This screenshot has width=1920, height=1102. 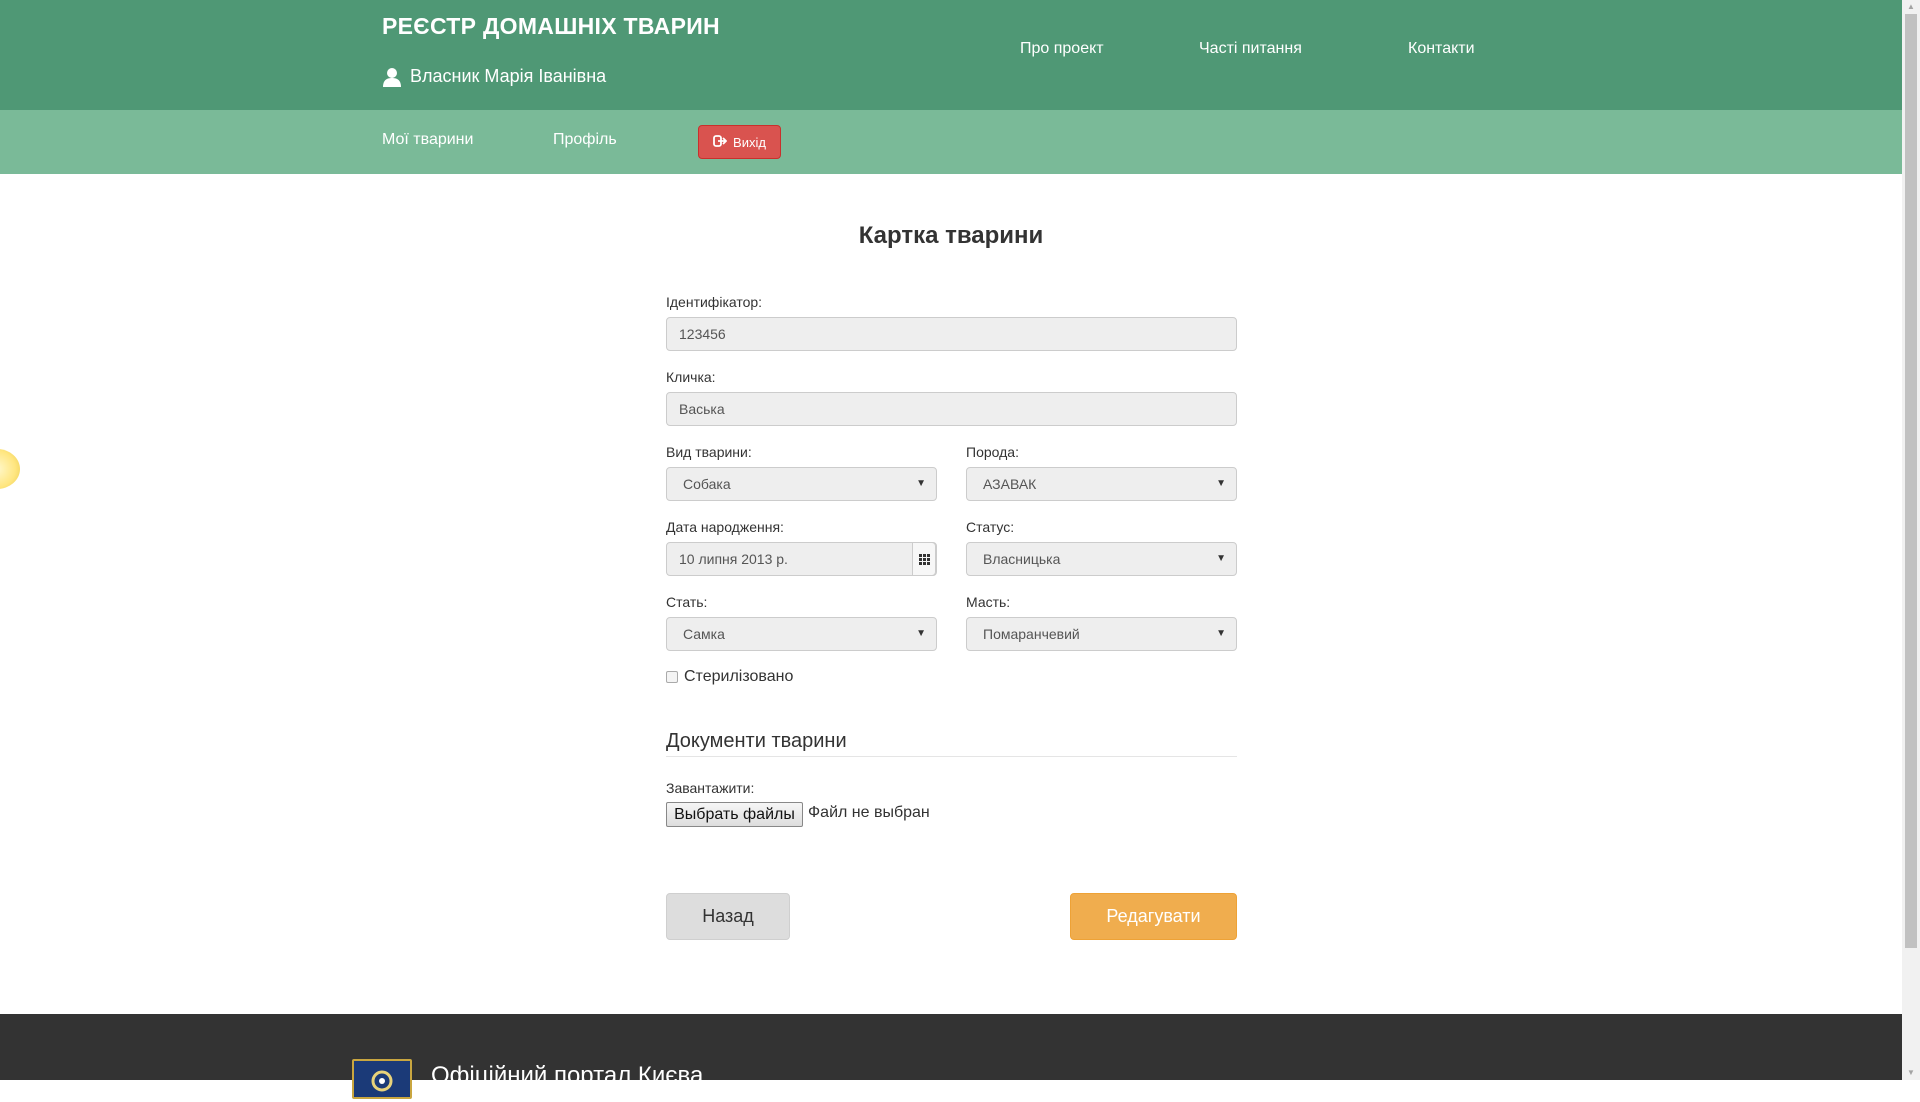 I want to click on logout-label: Вихід, so click(x=749, y=142).